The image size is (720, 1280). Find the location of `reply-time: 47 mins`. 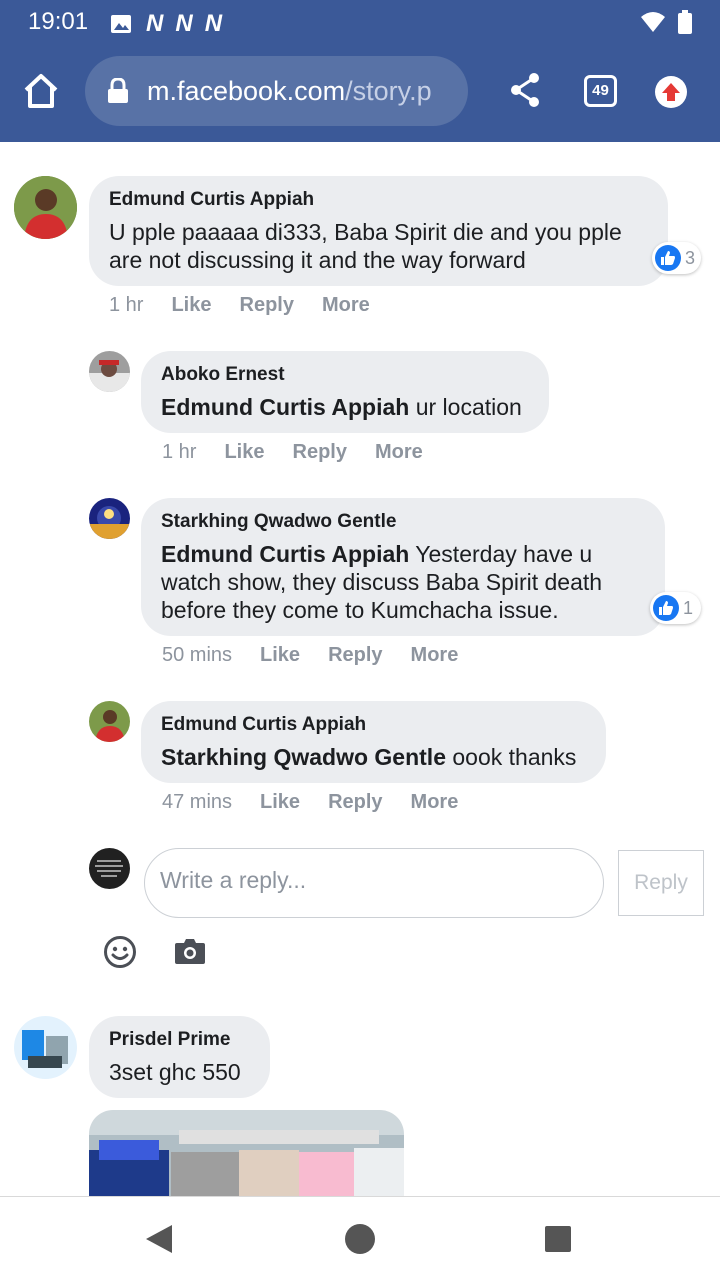

reply-time: 47 mins is located at coordinates (197, 802).